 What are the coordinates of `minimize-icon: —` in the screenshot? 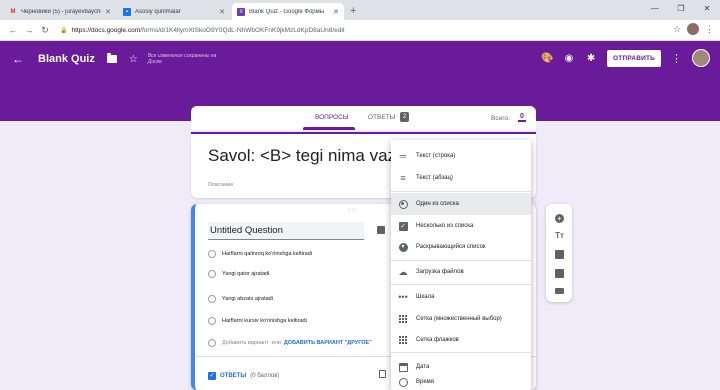 It's located at (655, 9).